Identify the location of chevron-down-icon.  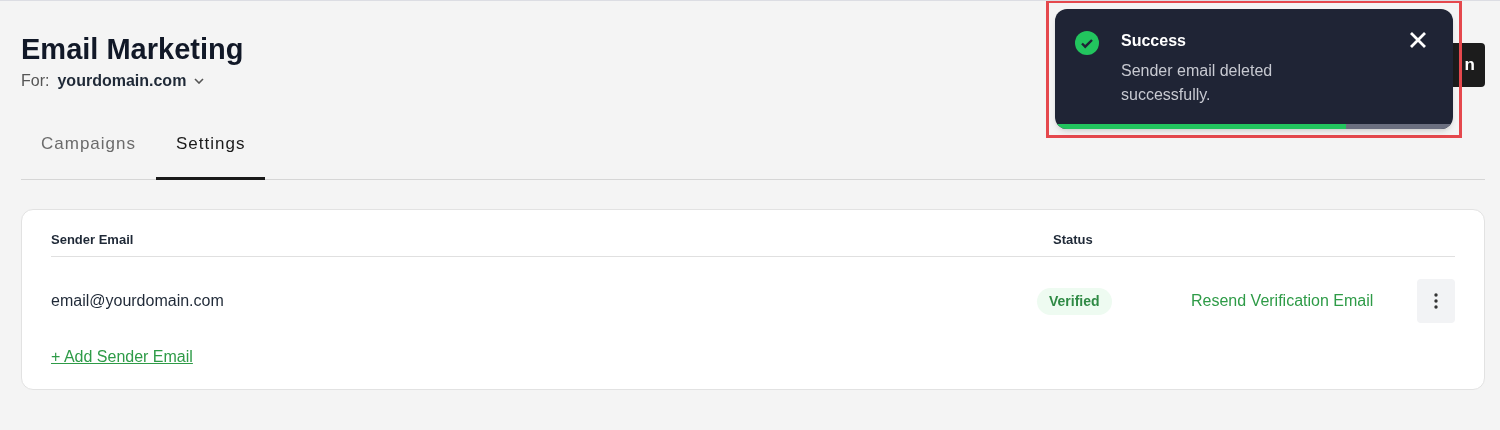
(199, 81).